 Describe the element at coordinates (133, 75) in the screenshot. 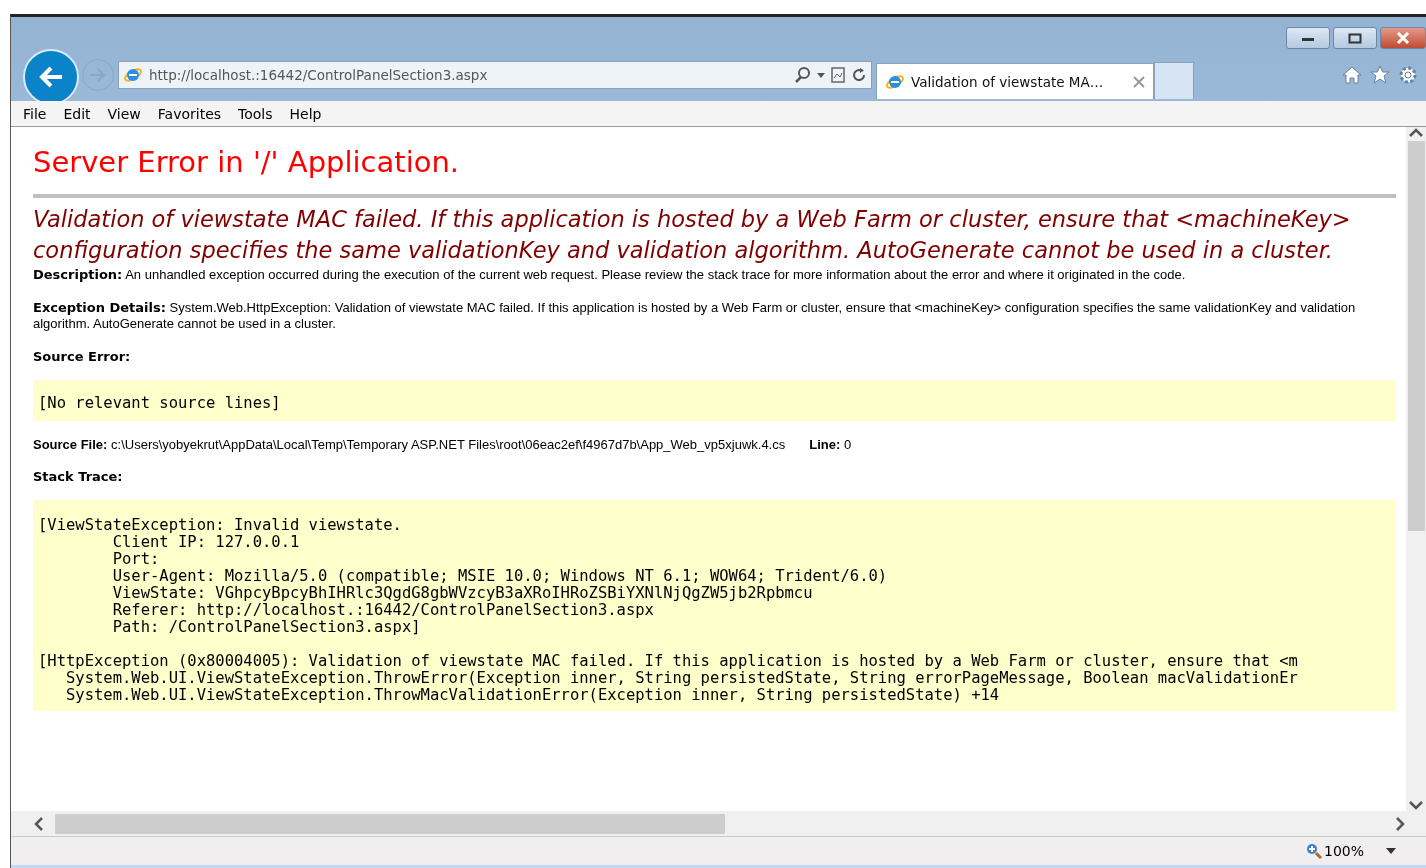

I see `browser-logo-icon` at that location.